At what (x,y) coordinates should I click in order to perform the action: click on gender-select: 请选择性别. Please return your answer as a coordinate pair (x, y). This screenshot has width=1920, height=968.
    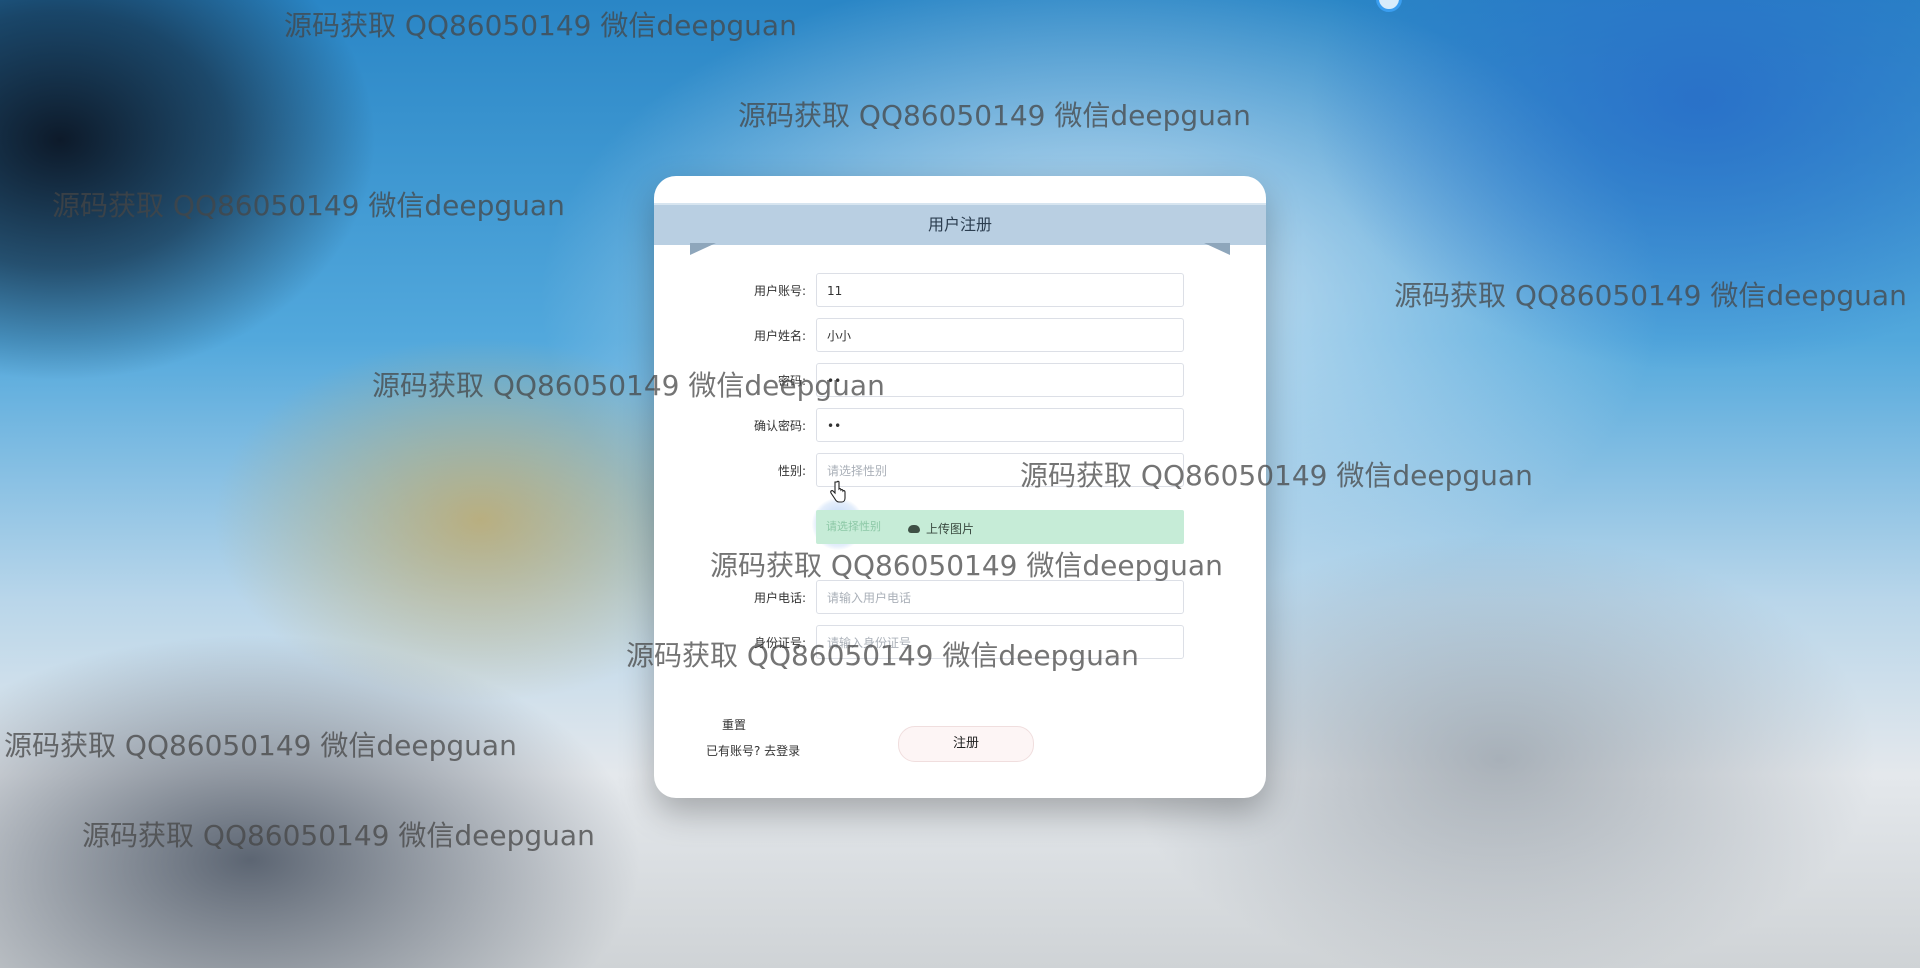
    Looking at the image, I should click on (1000, 470).